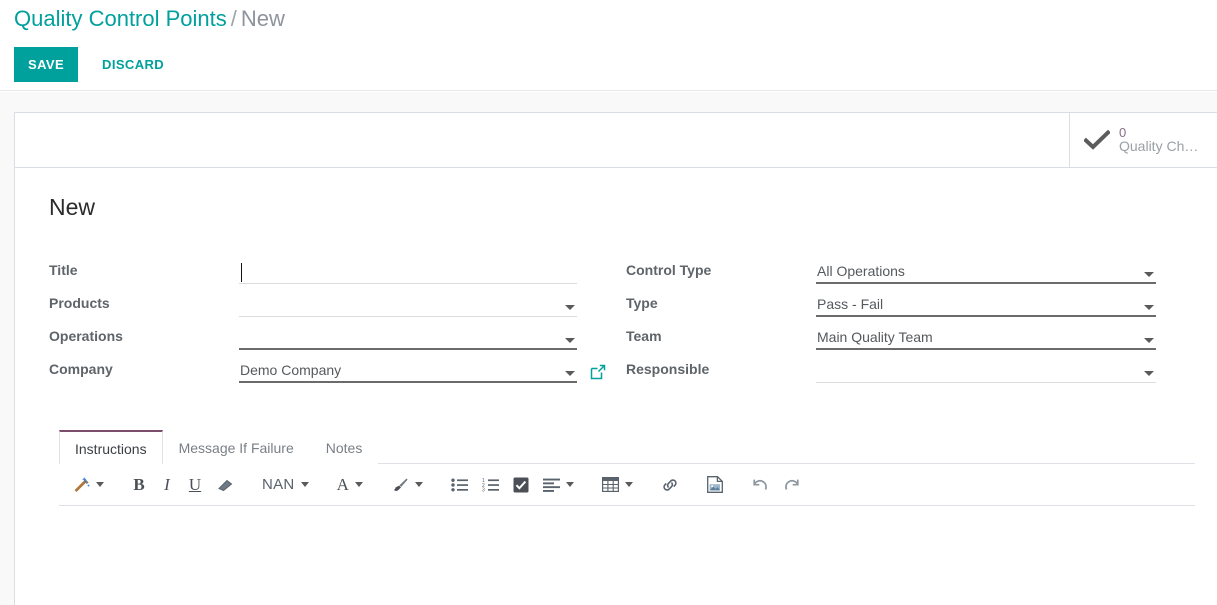  I want to click on field-control-operations, so click(408, 338).